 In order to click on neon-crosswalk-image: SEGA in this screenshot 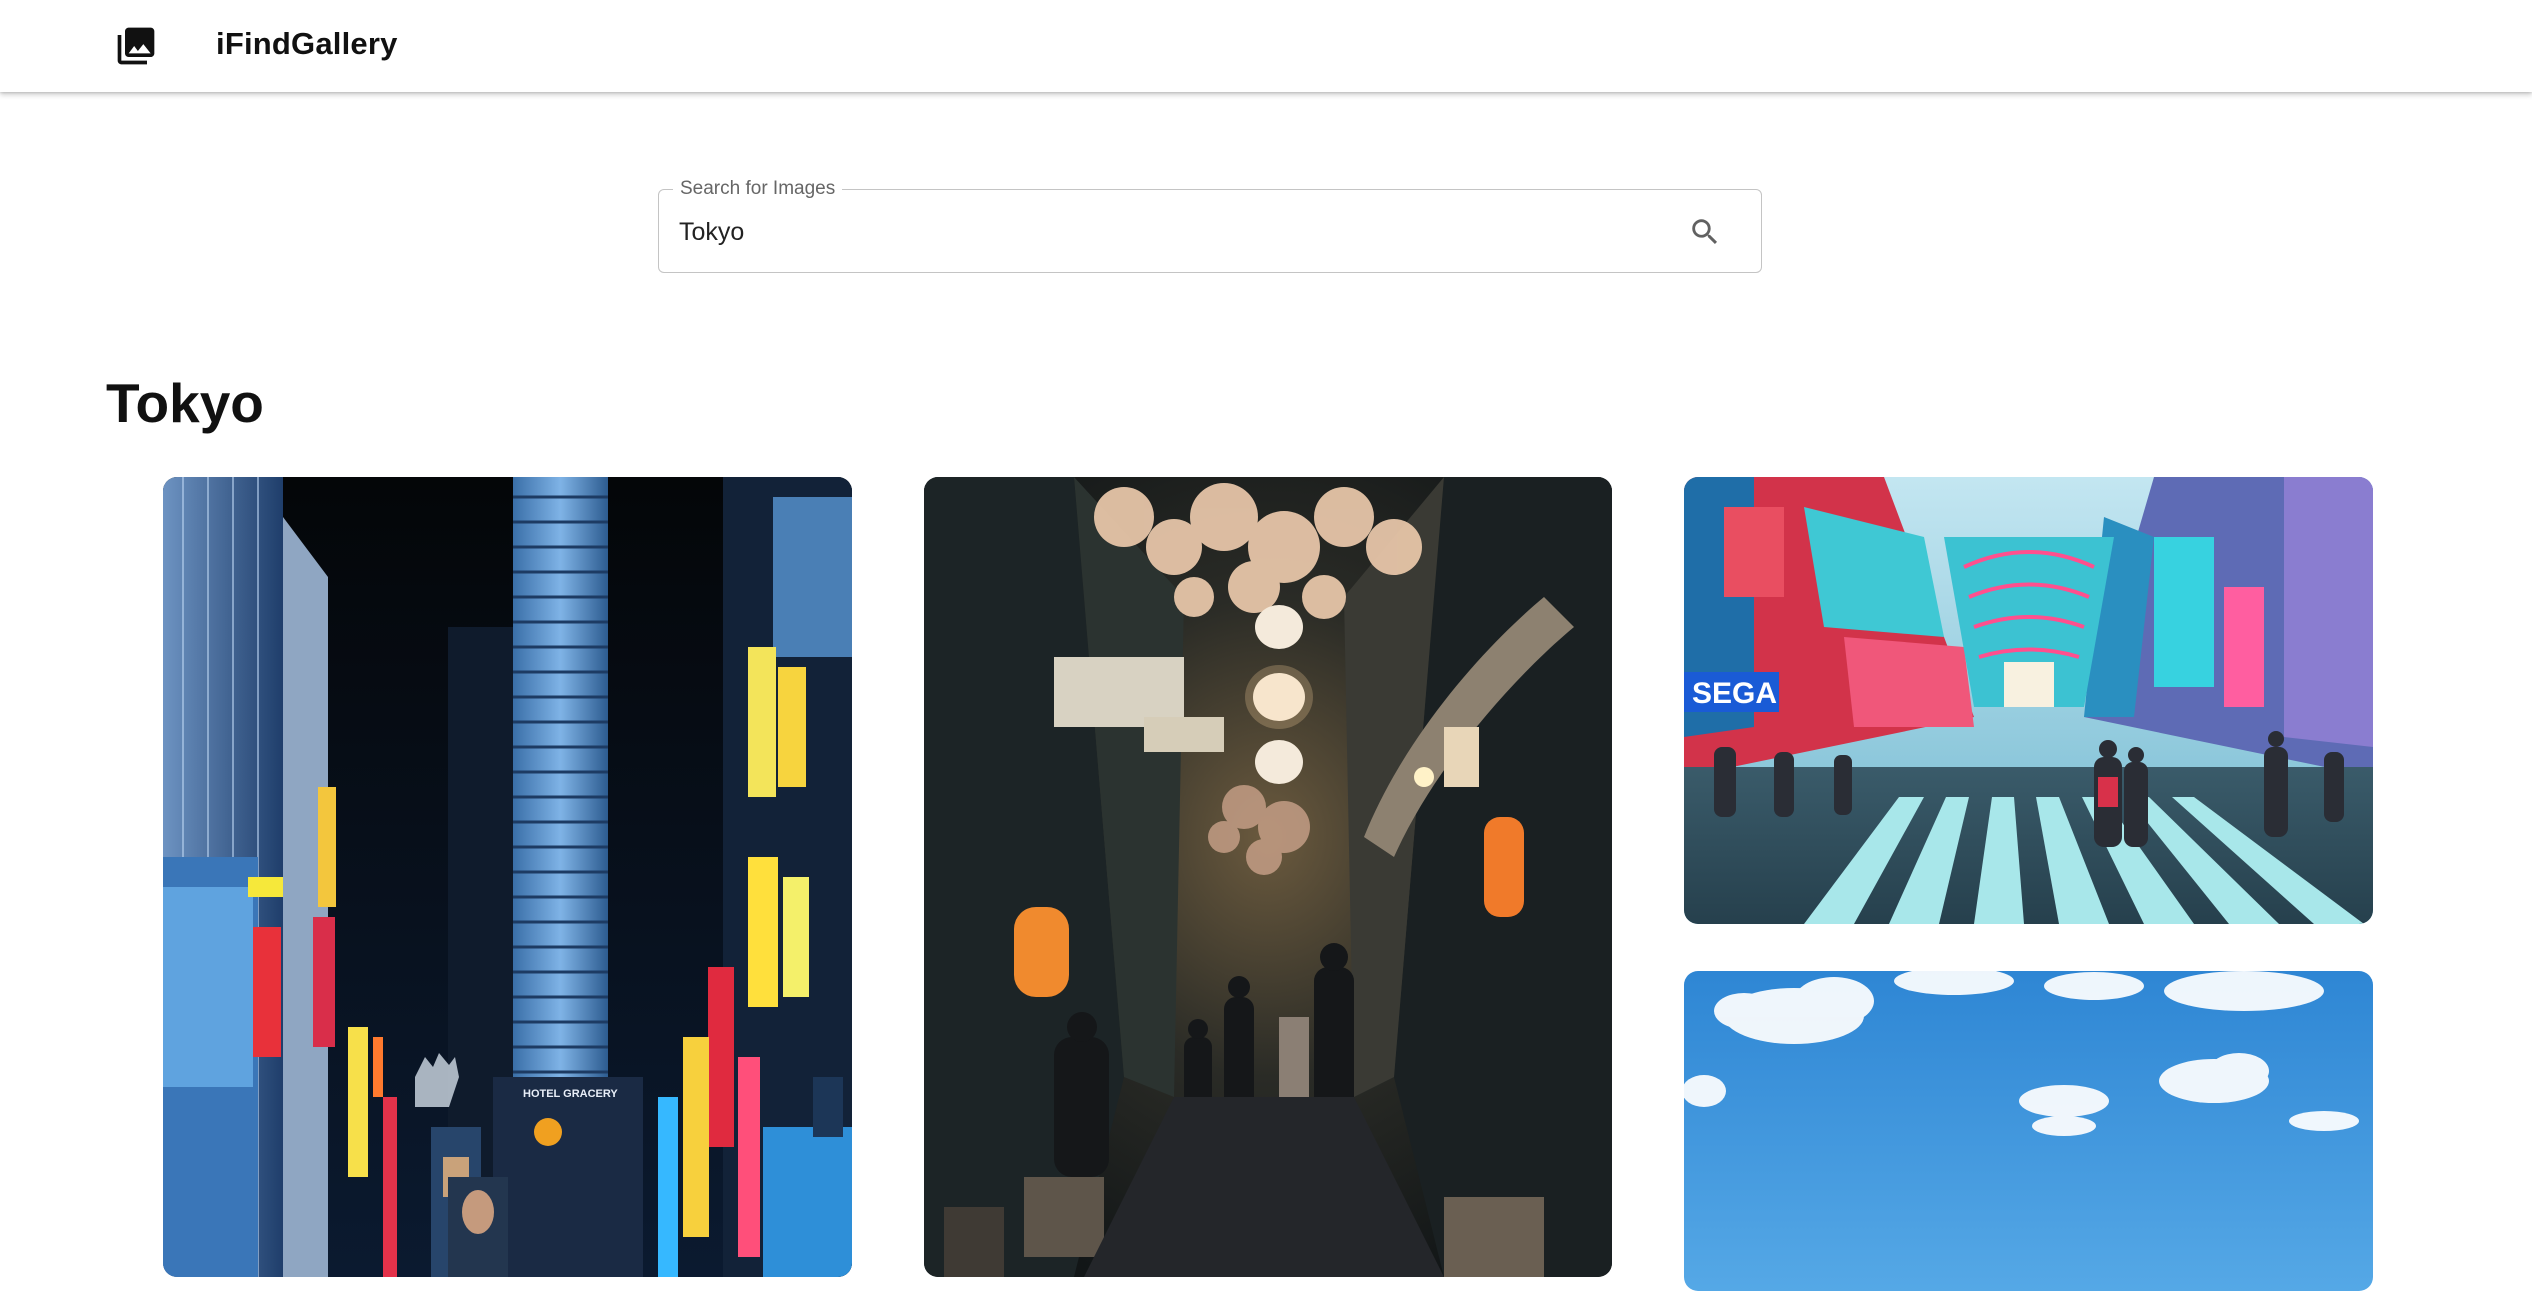, I will do `click(2028, 700)`.